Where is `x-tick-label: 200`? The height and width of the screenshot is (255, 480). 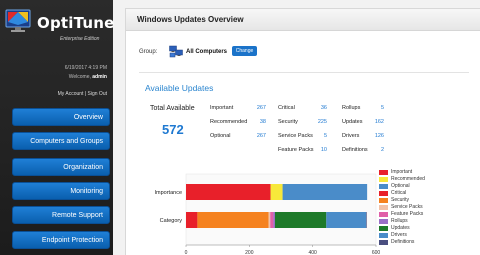
x-tick-label: 200 is located at coordinates (249, 252).